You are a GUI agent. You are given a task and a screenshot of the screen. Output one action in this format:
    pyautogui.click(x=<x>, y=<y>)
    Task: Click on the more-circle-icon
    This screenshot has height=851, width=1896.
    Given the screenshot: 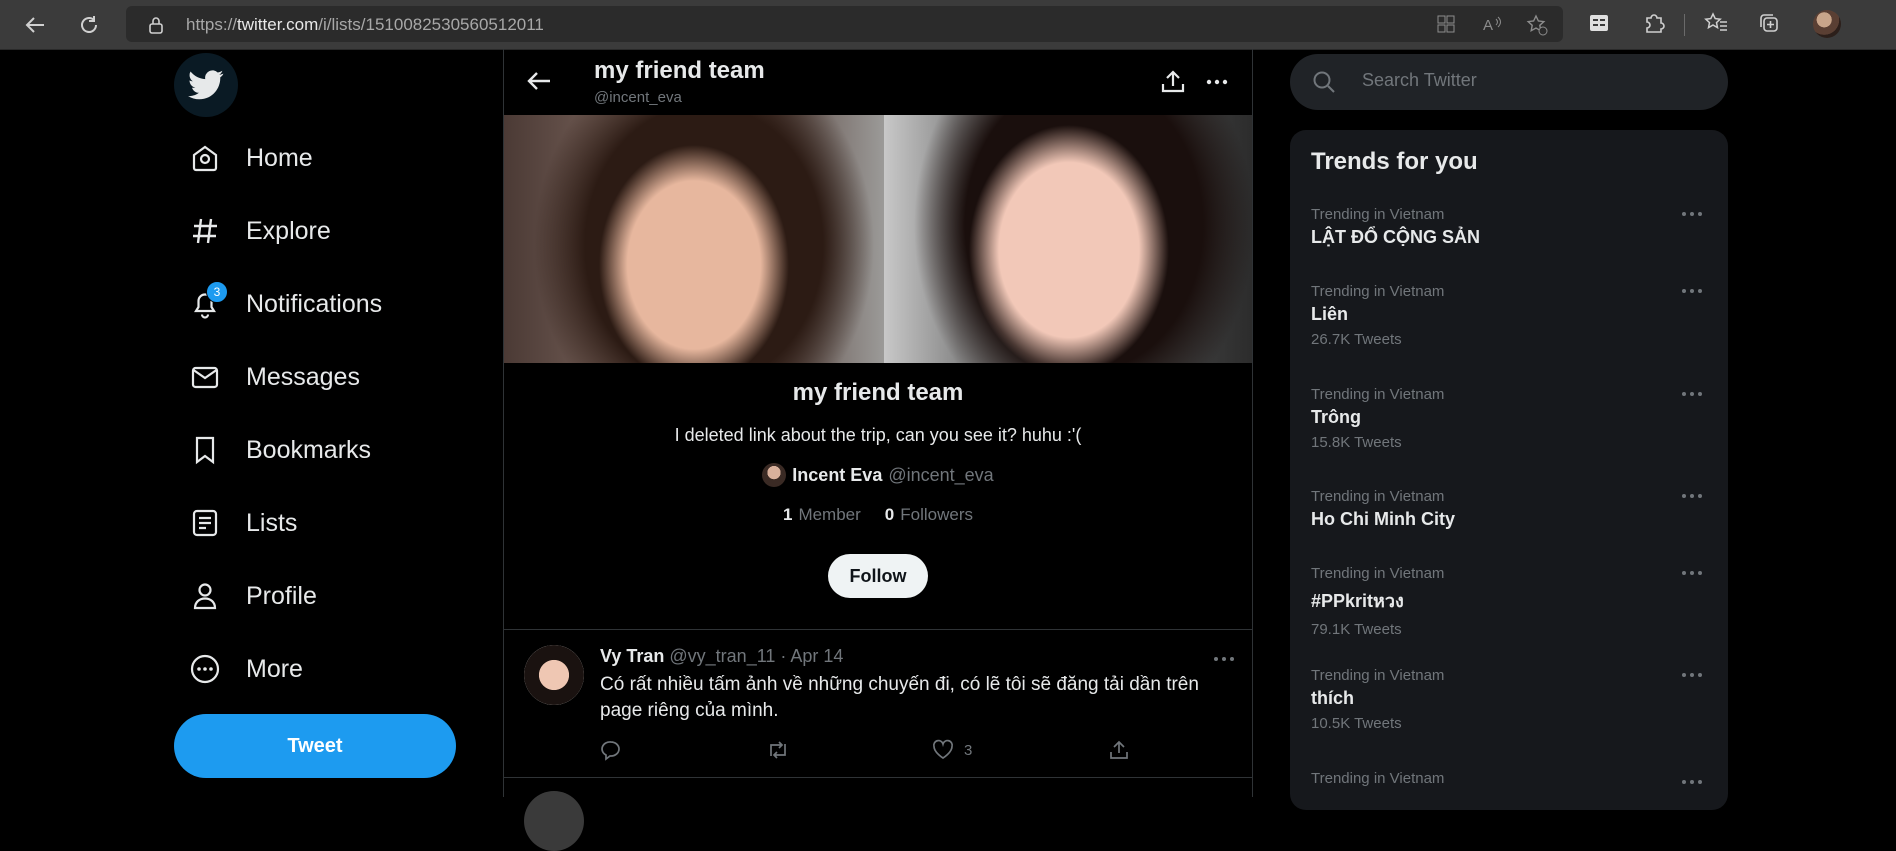 What is the action you would take?
    pyautogui.click(x=205, y=669)
    